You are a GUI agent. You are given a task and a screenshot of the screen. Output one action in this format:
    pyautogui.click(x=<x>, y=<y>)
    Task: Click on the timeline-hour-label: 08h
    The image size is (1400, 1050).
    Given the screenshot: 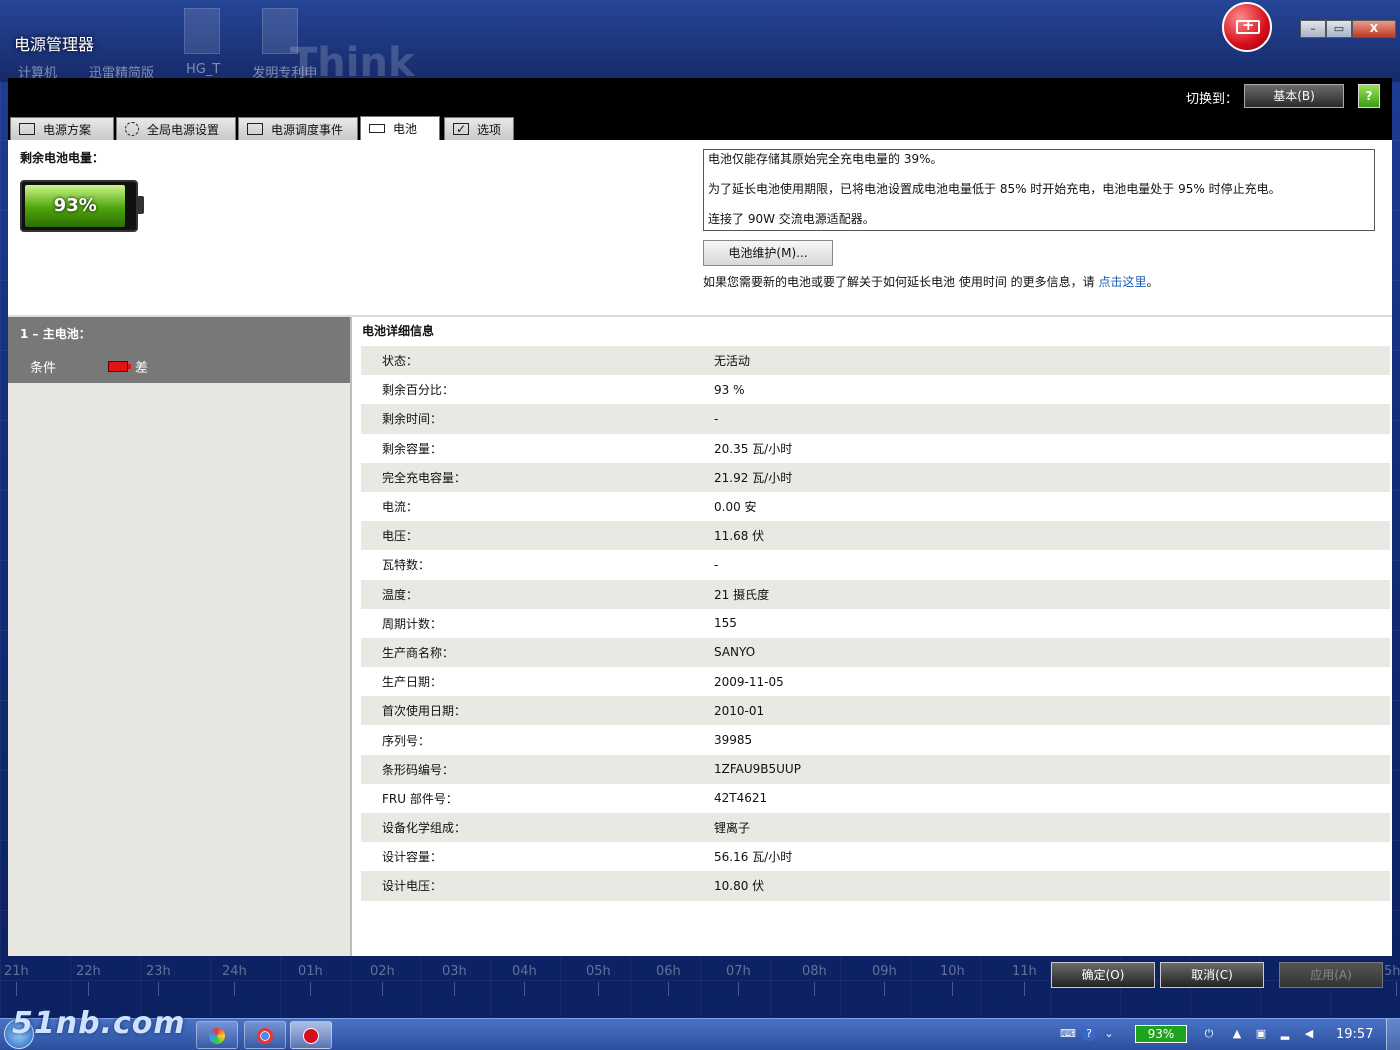 What is the action you would take?
    pyautogui.click(x=814, y=971)
    